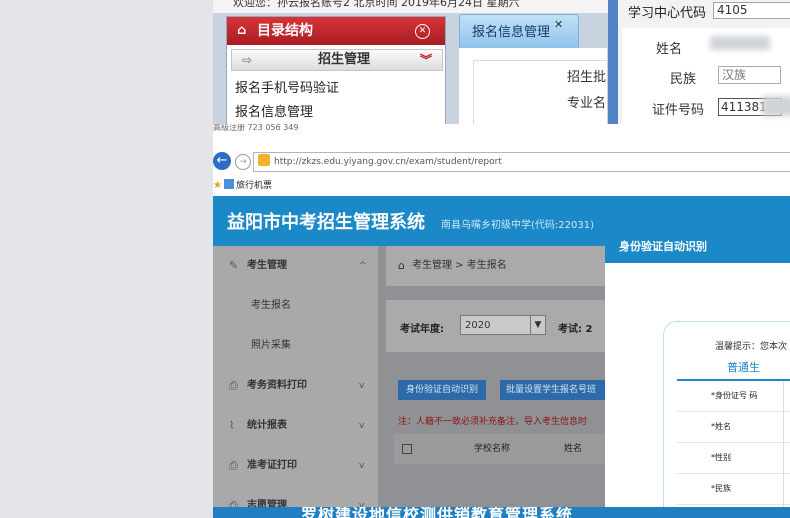 The image size is (790, 518). I want to click on table-header: 学校名称 姓名, so click(504, 449).